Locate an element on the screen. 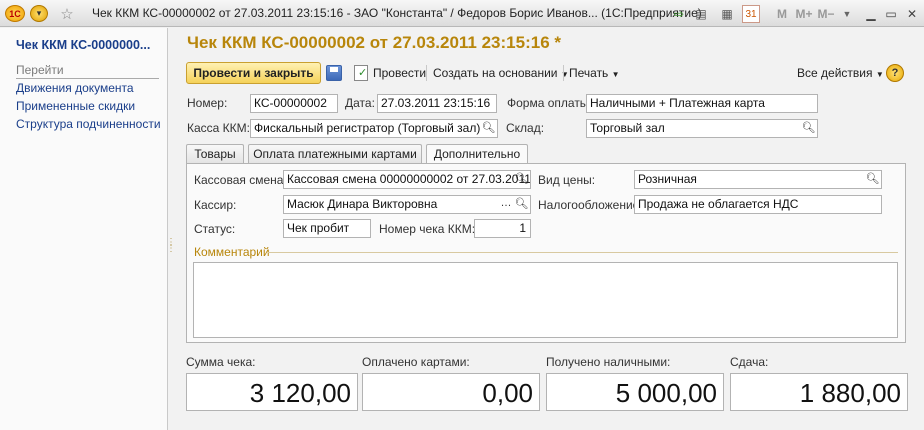 This screenshot has height=430, width=924. date-field: 27.03.2011 23:15:16 is located at coordinates (437, 103).